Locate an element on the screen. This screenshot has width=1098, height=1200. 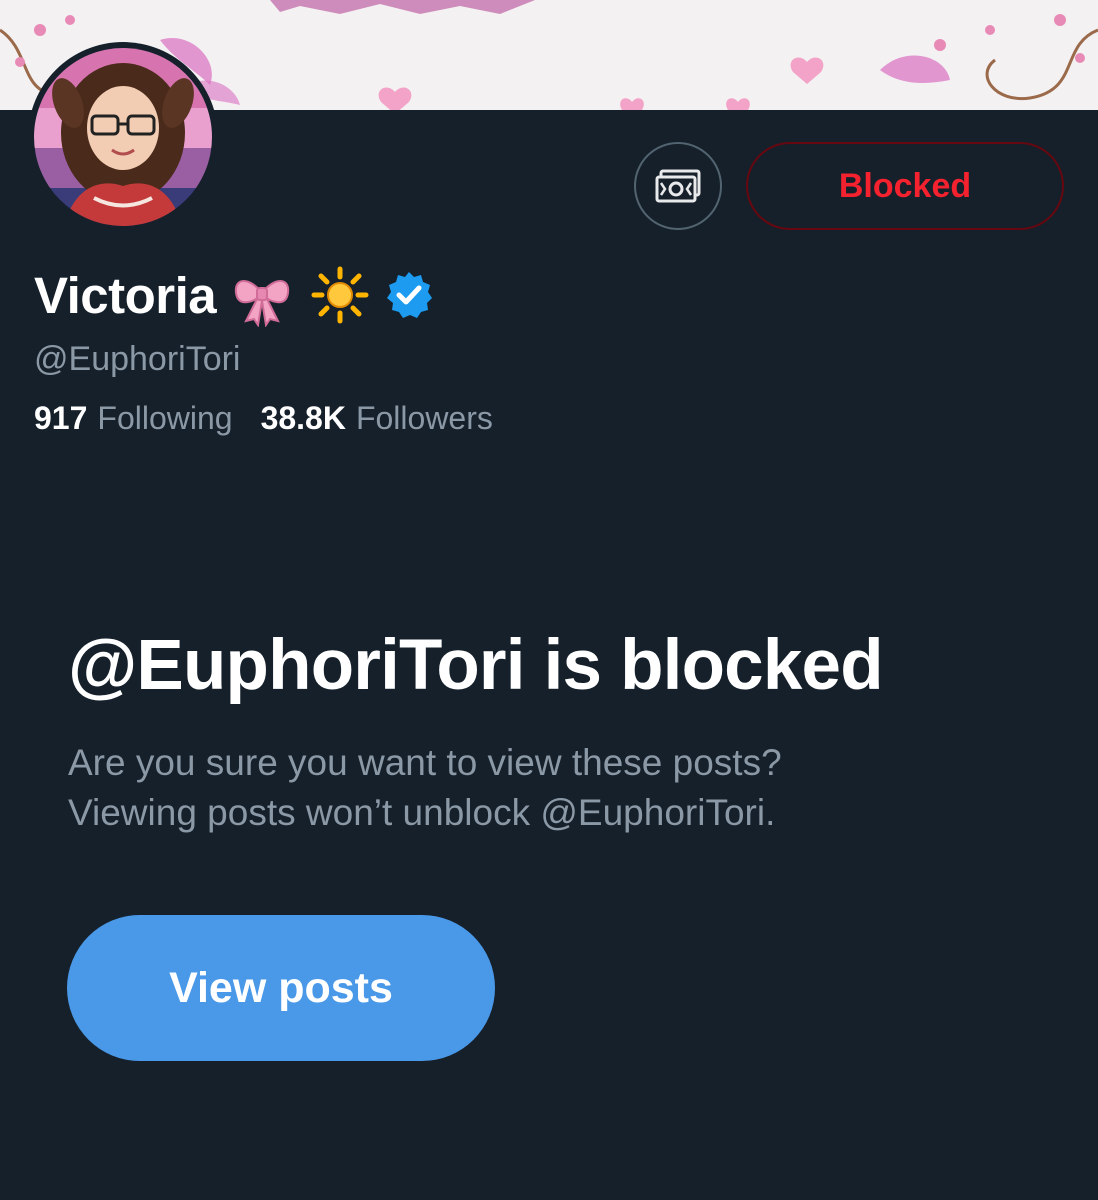
verified-badge-icon is located at coordinates (409, 295).